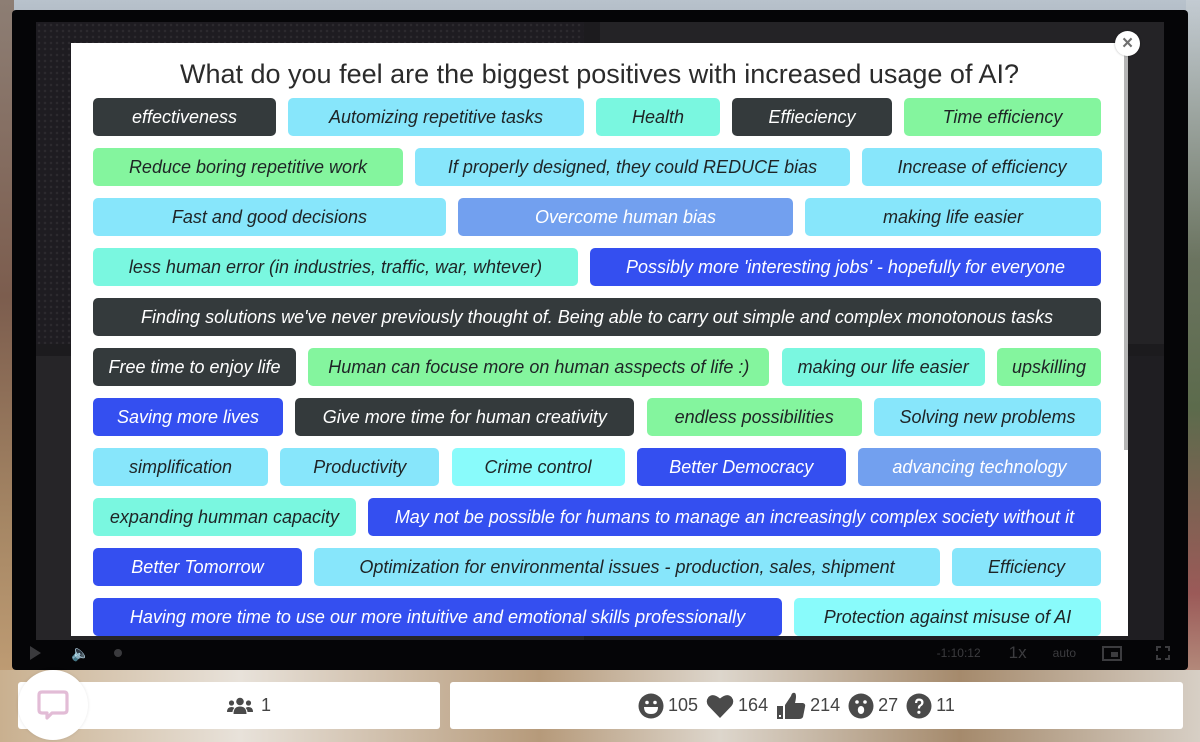  What do you see at coordinates (538, 467) in the screenshot?
I see `answer-tag: Crime control` at bounding box center [538, 467].